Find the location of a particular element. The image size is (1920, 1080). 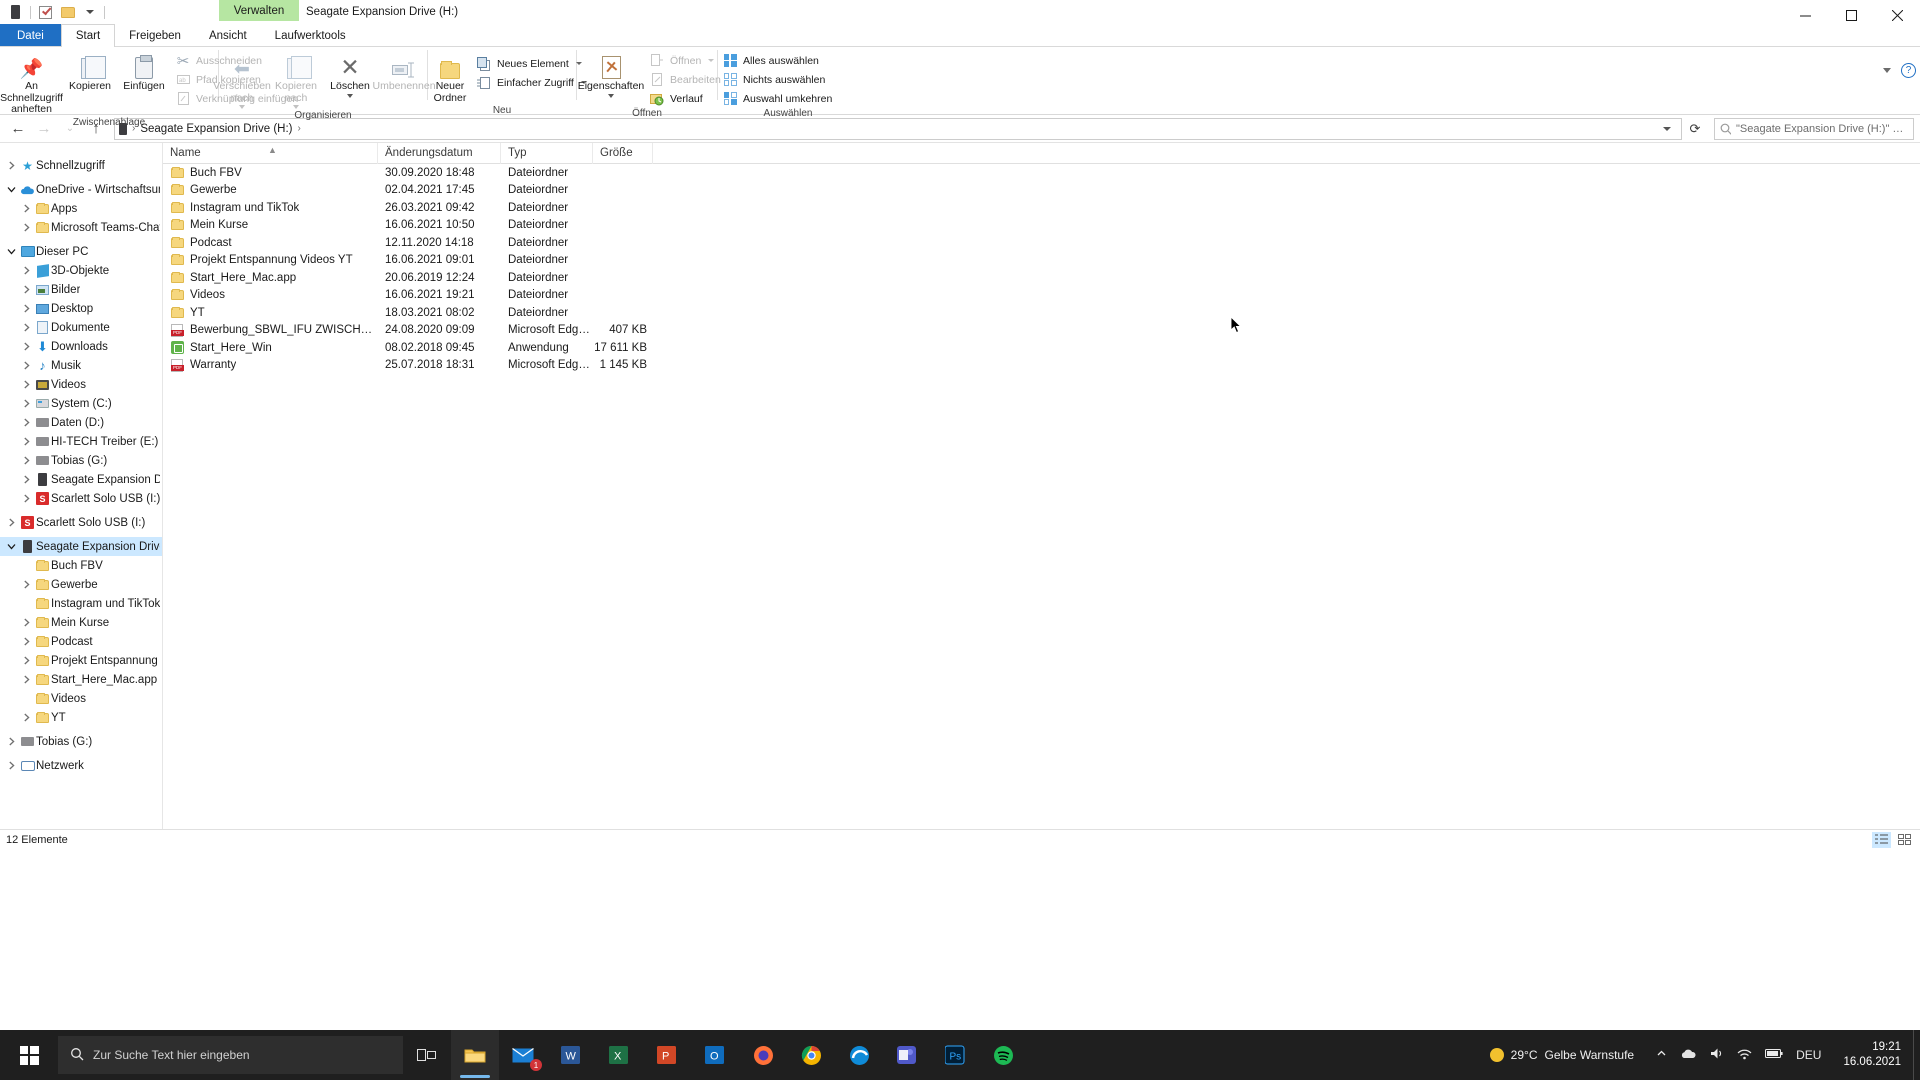

chevron-right-icon: › is located at coordinates (298, 128).